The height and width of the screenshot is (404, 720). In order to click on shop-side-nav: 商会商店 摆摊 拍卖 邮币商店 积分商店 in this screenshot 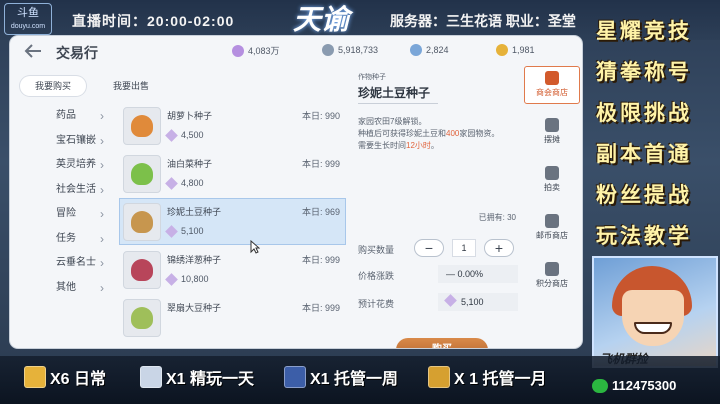, I will do `click(552, 207)`.